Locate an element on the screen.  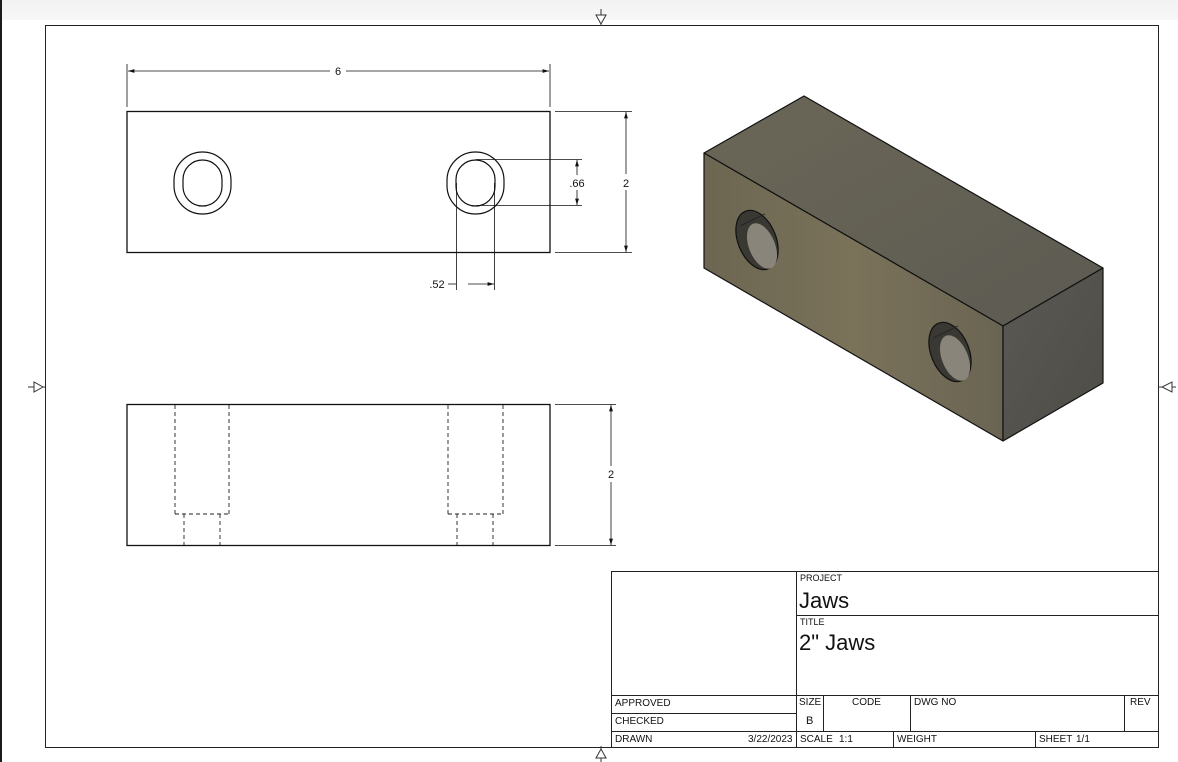
sheet-label: SHEET is located at coordinates (1056, 739).